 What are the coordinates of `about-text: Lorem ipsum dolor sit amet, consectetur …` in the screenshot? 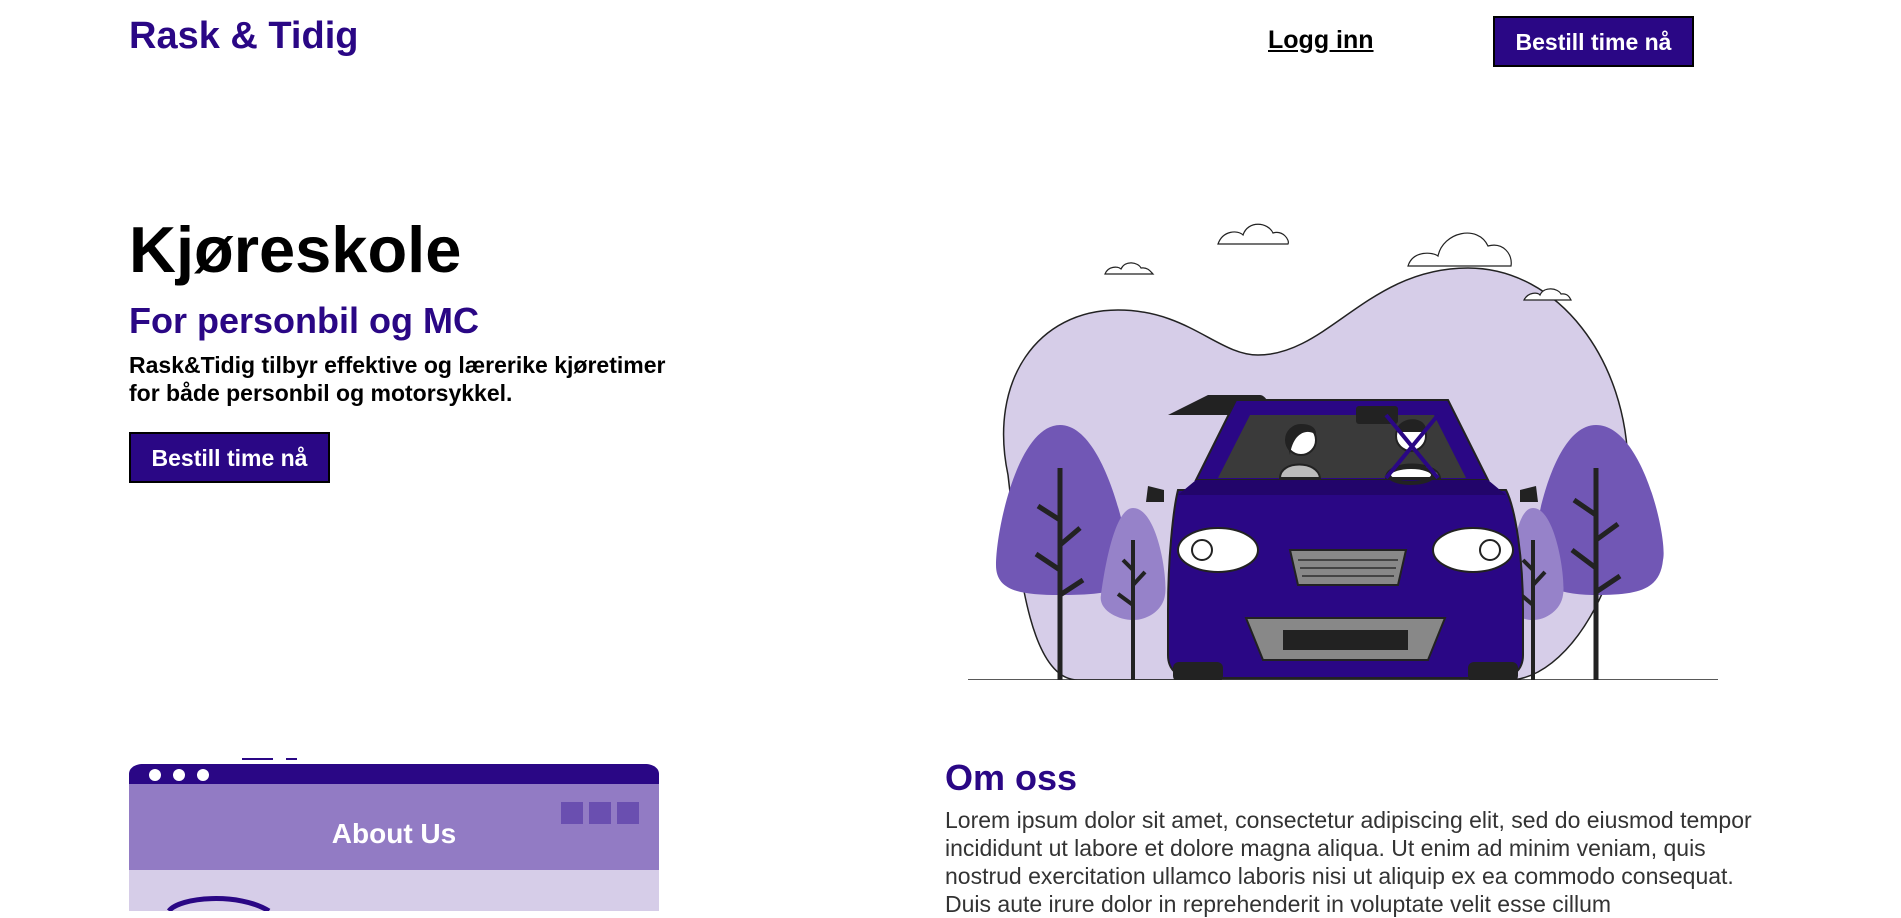 It's located at (1348, 862).